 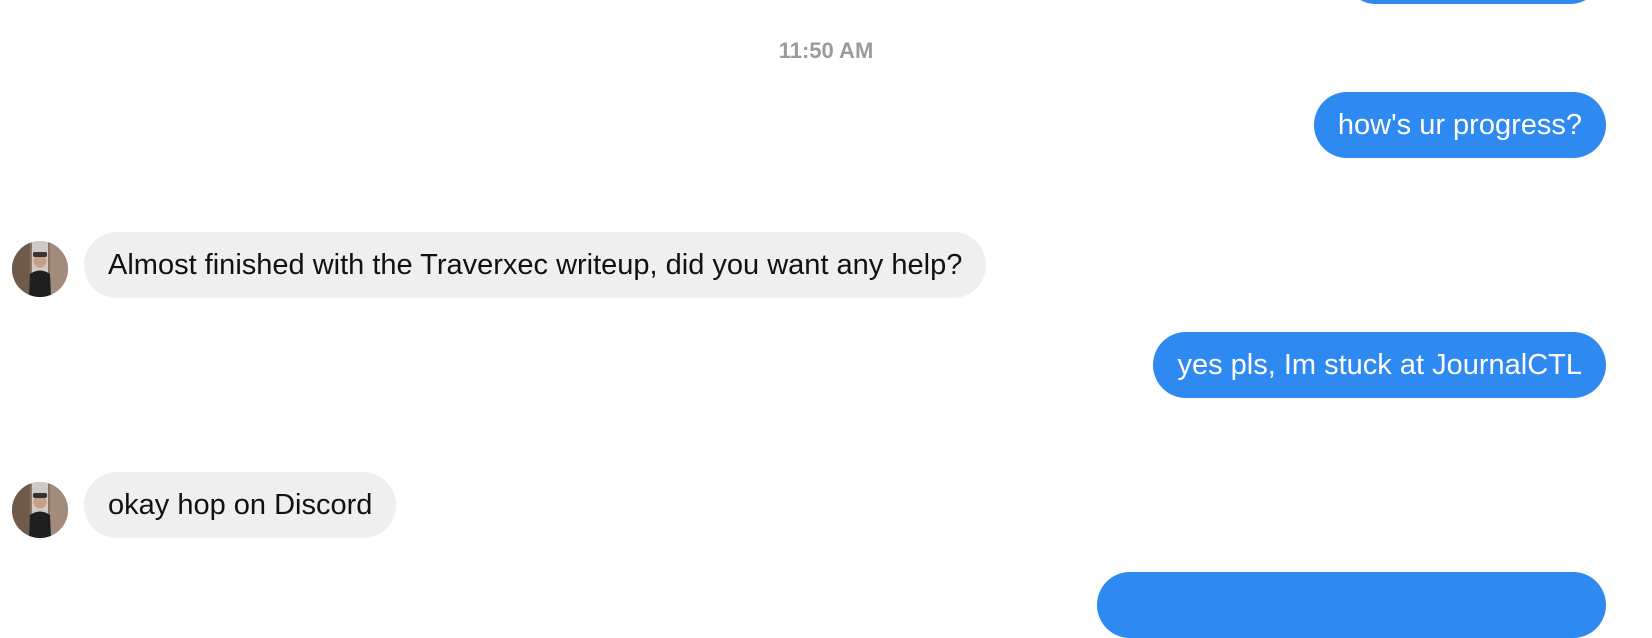 I want to click on message-bubble-incoming: okay hop on Discord, so click(x=240, y=505).